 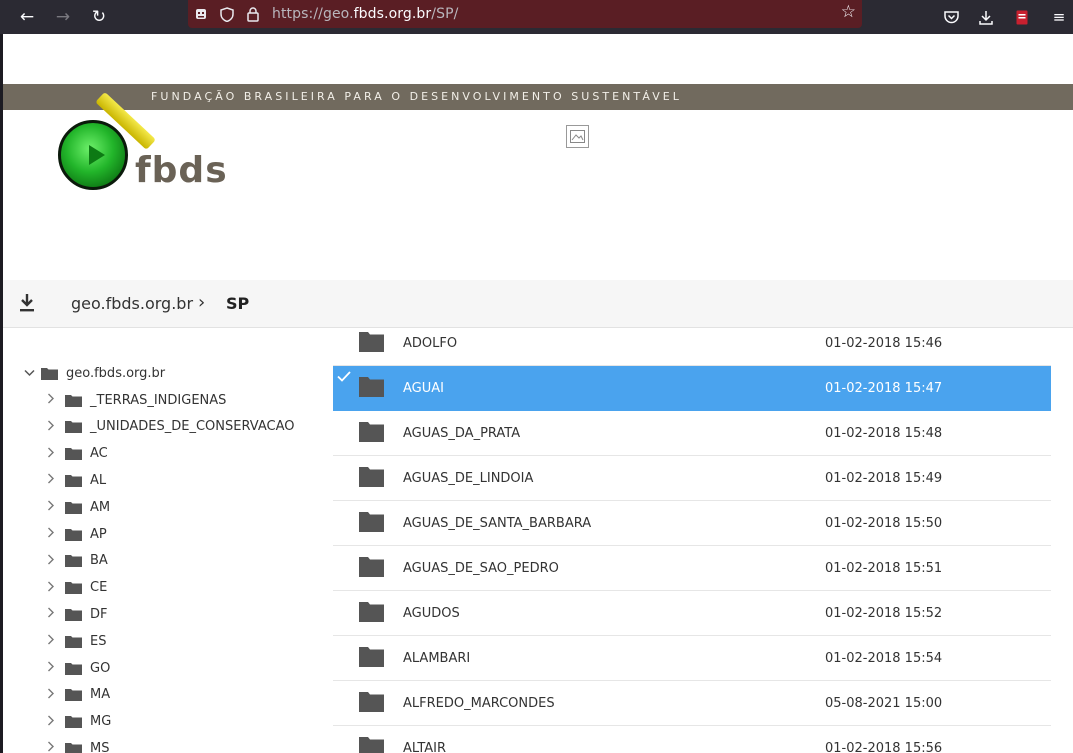 I want to click on file-row: ALFREDO_MARCONDES 05-08-2021 15:00, so click(x=692, y=703).